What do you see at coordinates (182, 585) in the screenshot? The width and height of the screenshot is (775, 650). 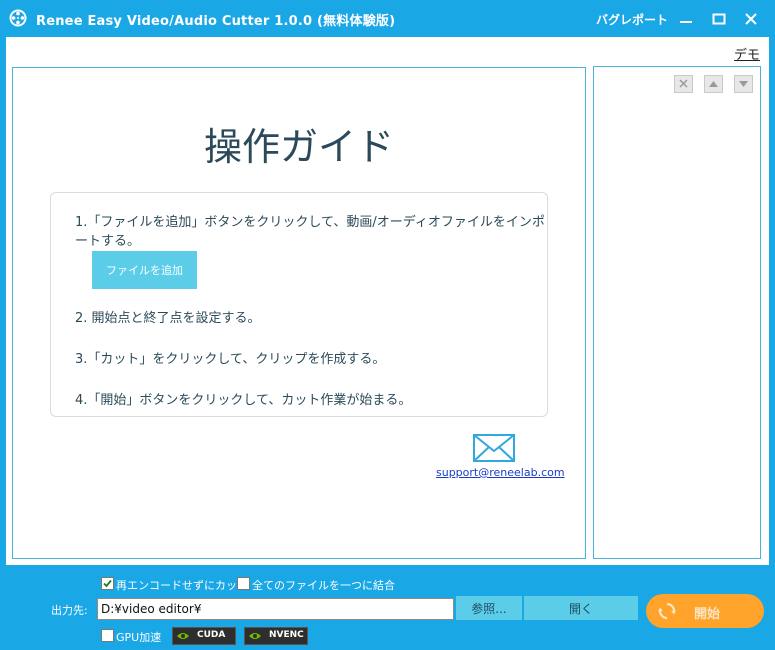 I see `no-reencode-label: 再エンコードせずにカット` at bounding box center [182, 585].